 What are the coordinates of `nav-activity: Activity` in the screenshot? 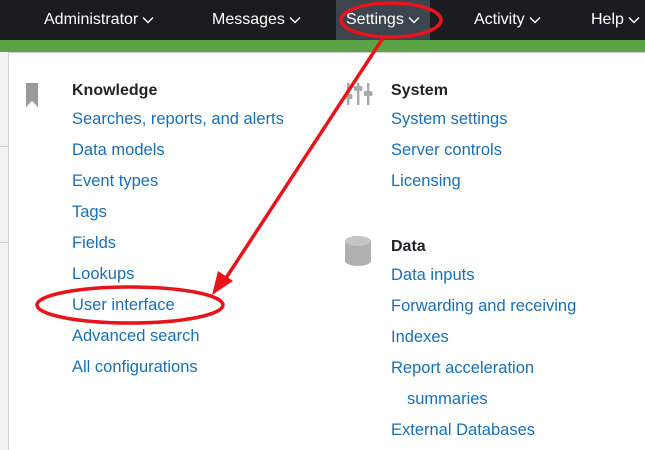 It's located at (507, 20).